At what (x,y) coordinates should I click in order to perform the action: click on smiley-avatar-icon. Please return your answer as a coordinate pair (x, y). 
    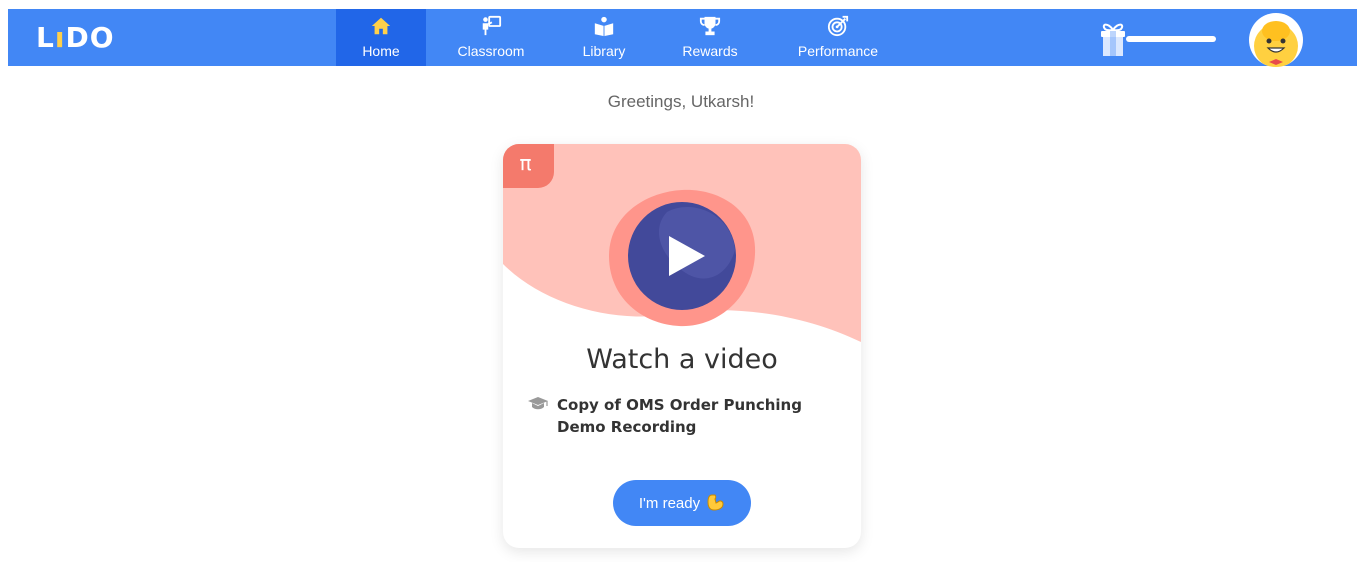
    Looking at the image, I should click on (1276, 44).